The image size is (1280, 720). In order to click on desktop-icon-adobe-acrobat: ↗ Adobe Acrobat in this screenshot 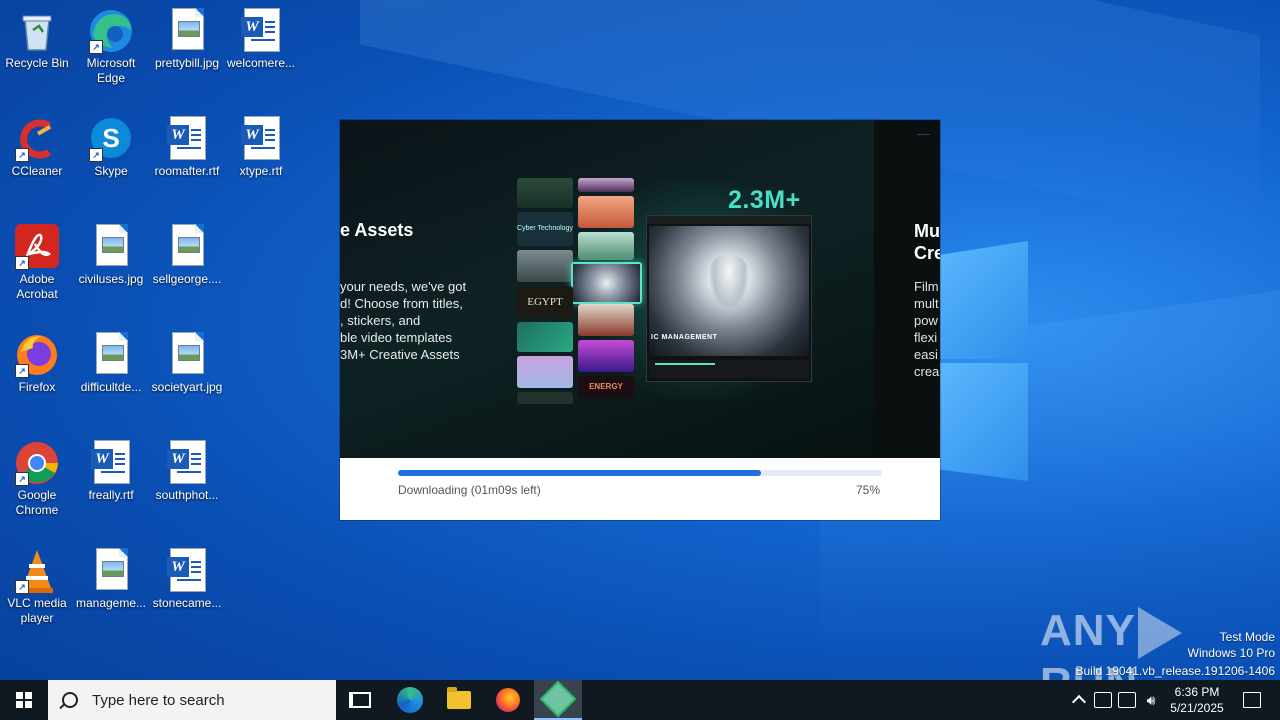, I will do `click(37, 263)`.